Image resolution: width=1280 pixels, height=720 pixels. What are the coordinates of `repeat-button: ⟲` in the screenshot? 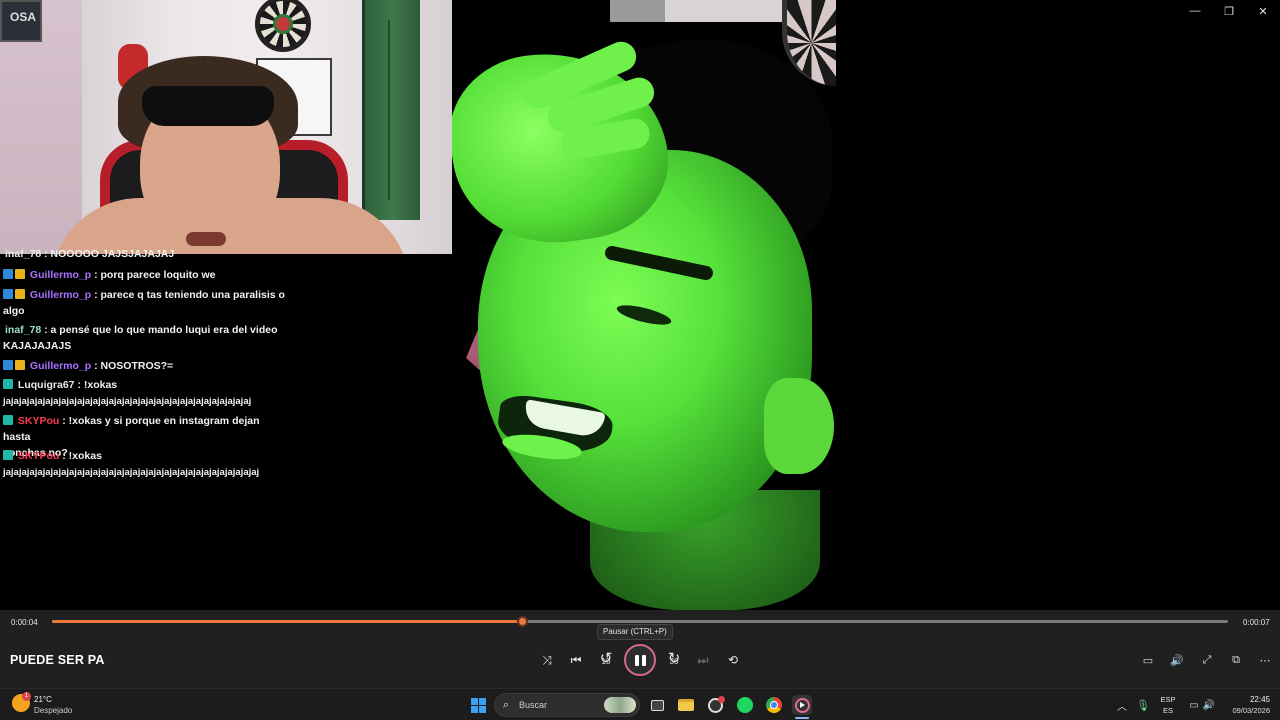 It's located at (733, 660).